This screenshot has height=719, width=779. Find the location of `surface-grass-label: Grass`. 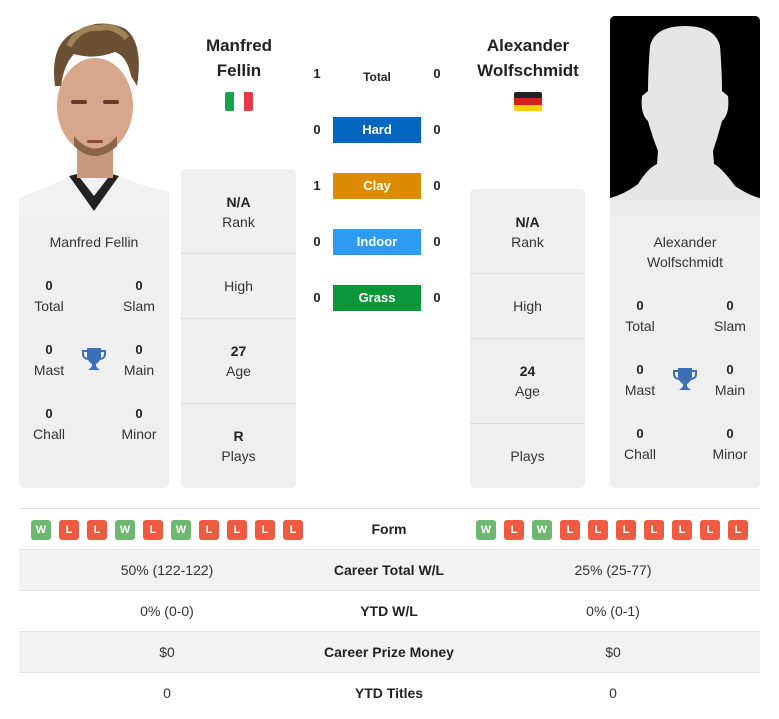

surface-grass-label: Grass is located at coordinates (377, 298).